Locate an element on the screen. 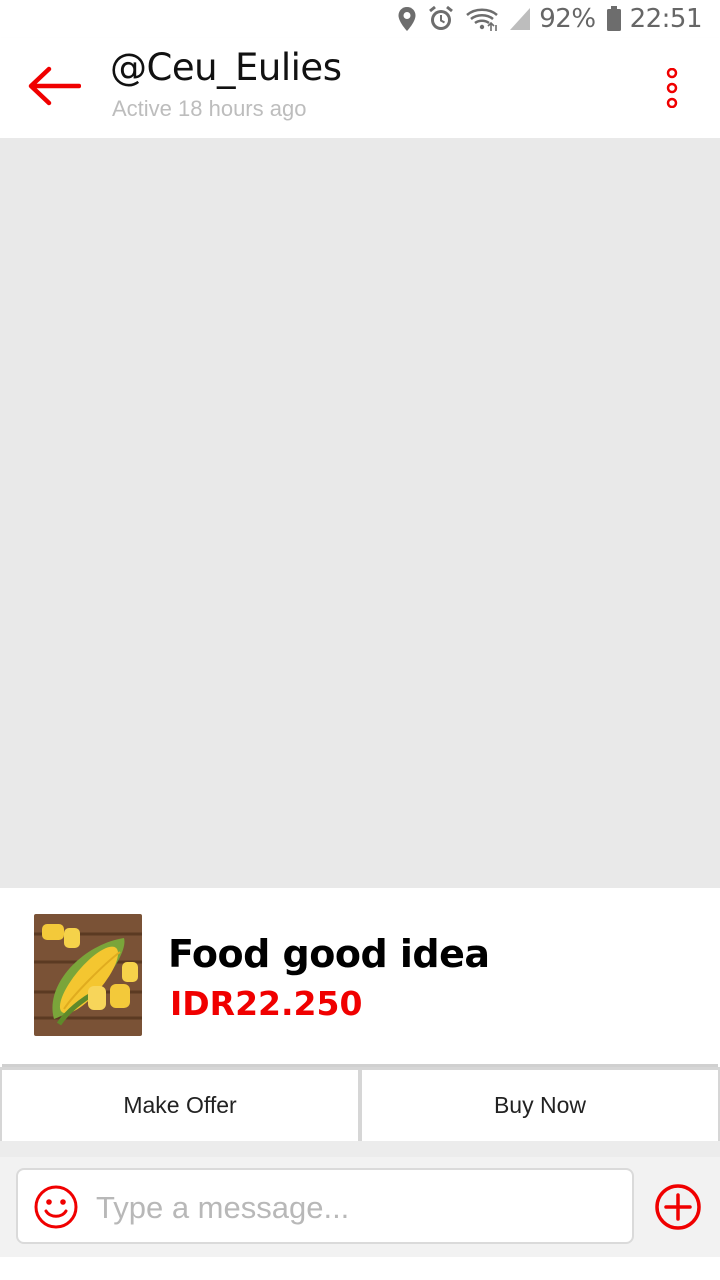 Image resolution: width=720 pixels, height=1280 pixels. back-button is located at coordinates (54, 86).